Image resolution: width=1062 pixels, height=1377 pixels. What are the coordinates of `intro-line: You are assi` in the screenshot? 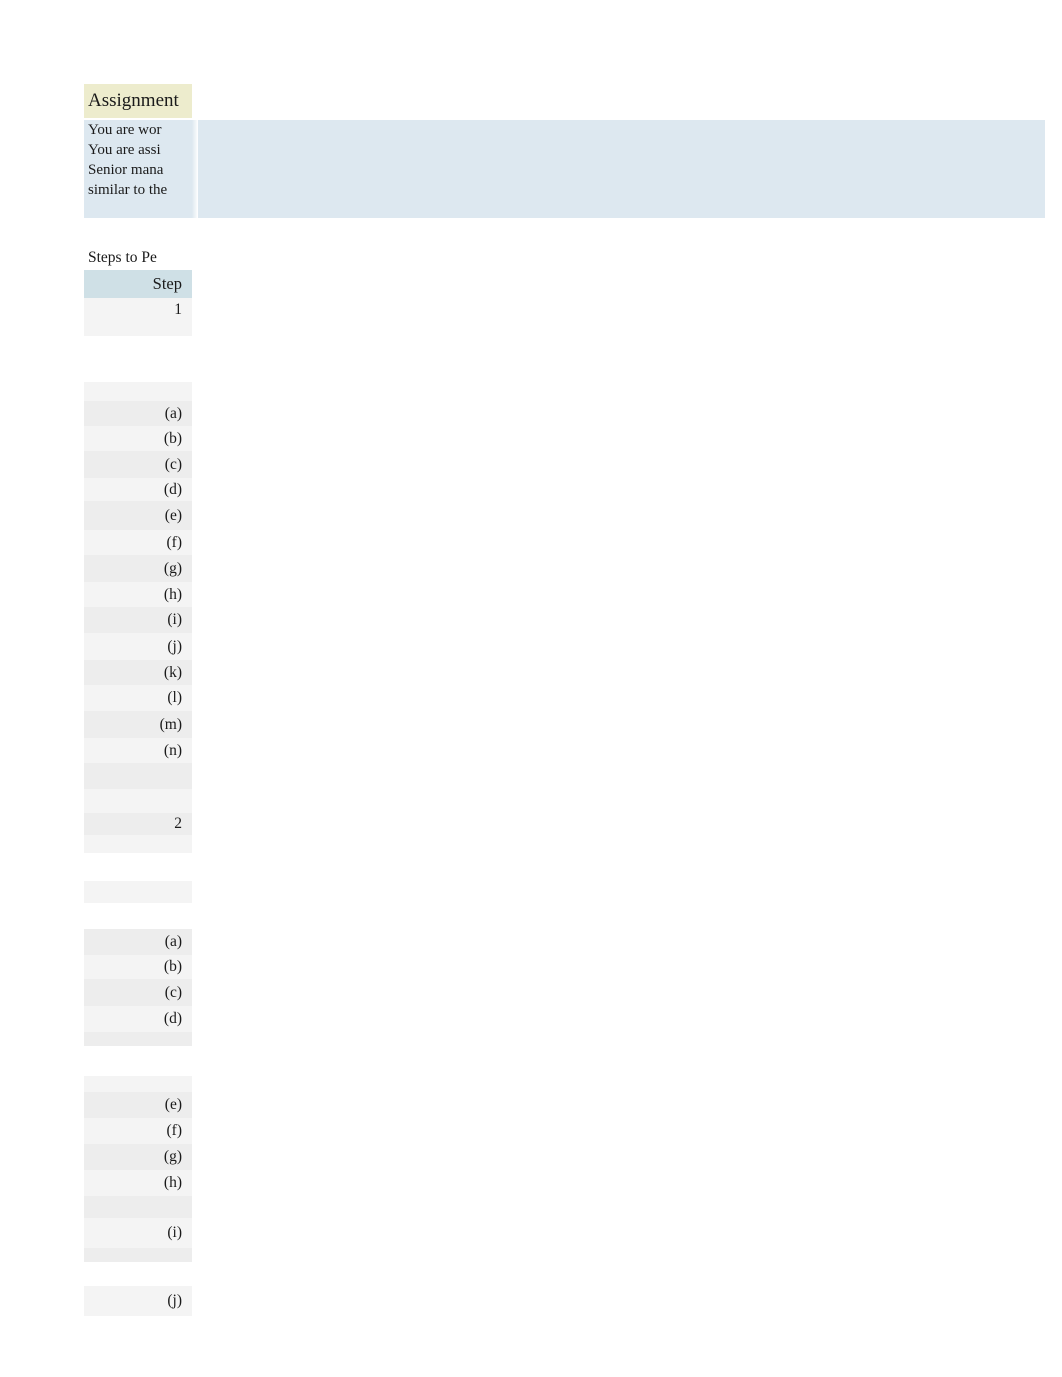 It's located at (138, 150).